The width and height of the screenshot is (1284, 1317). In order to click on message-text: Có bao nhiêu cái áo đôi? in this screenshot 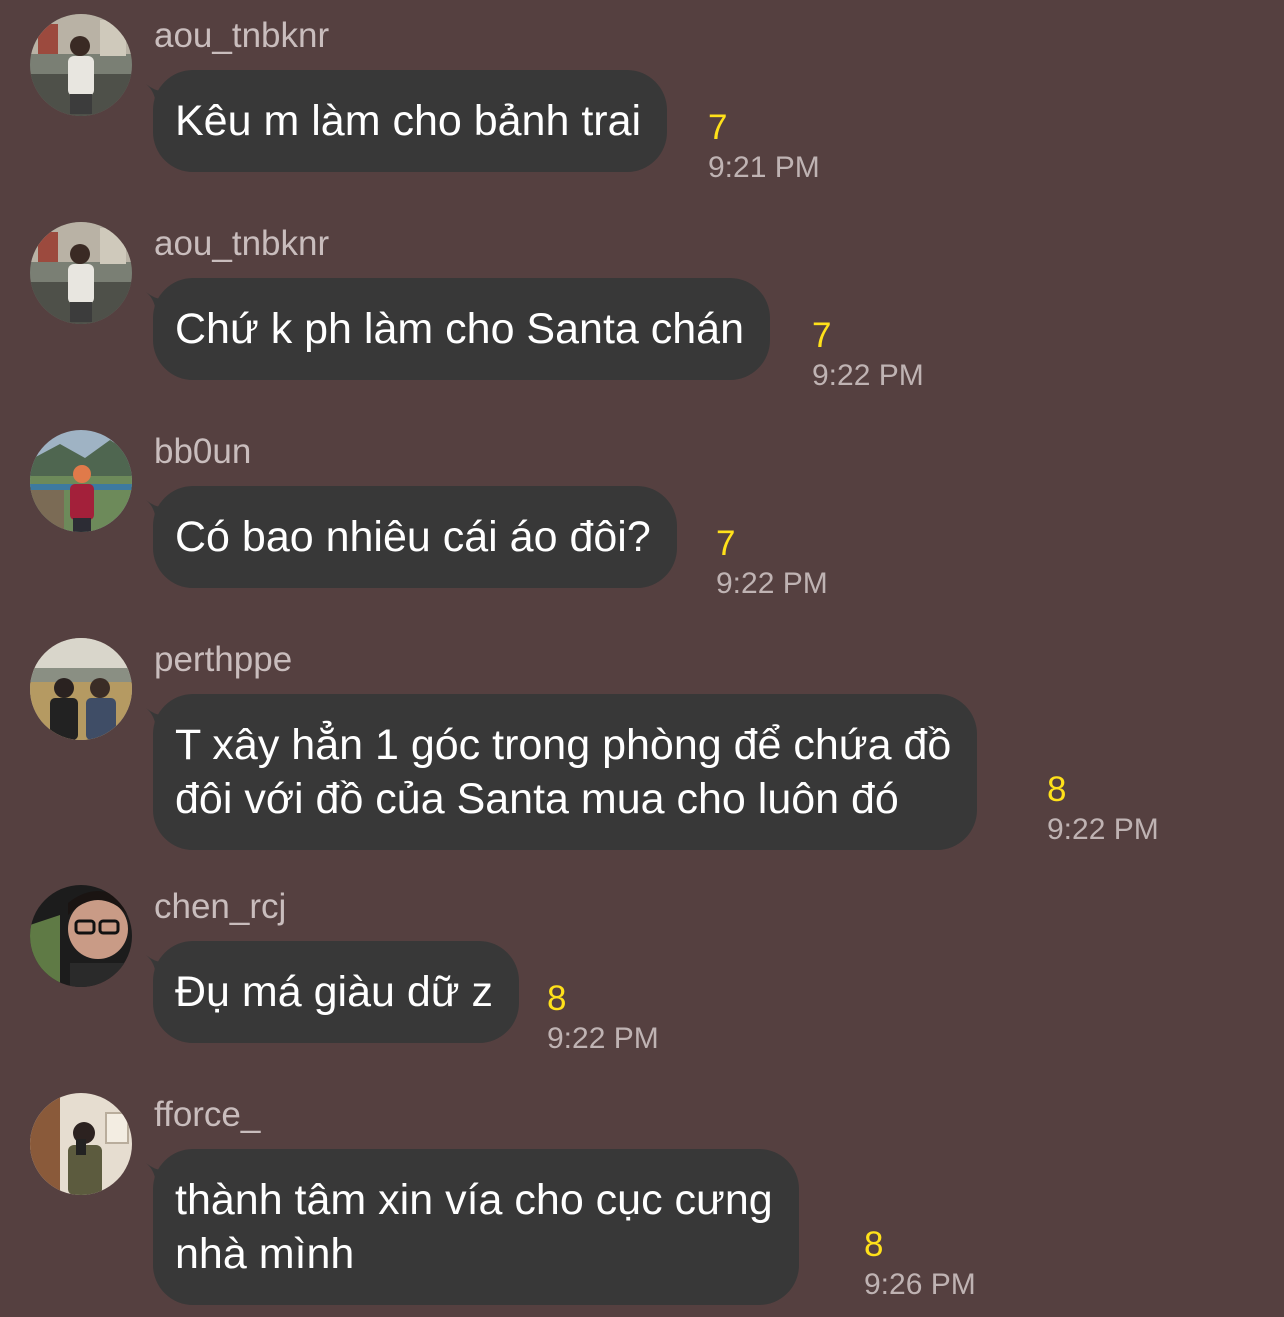, I will do `click(413, 537)`.